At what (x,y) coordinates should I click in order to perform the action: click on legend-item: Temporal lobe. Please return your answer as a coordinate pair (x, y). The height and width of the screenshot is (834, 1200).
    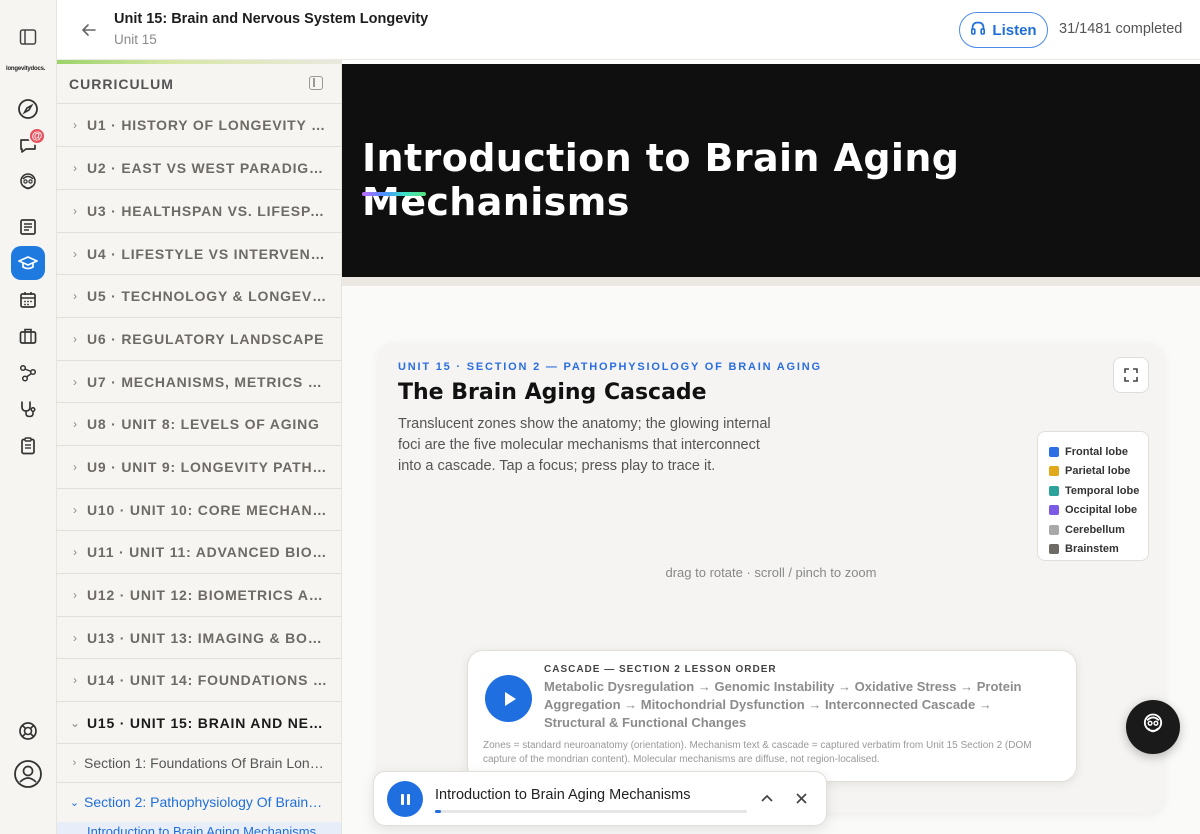
    Looking at the image, I should click on (1098, 491).